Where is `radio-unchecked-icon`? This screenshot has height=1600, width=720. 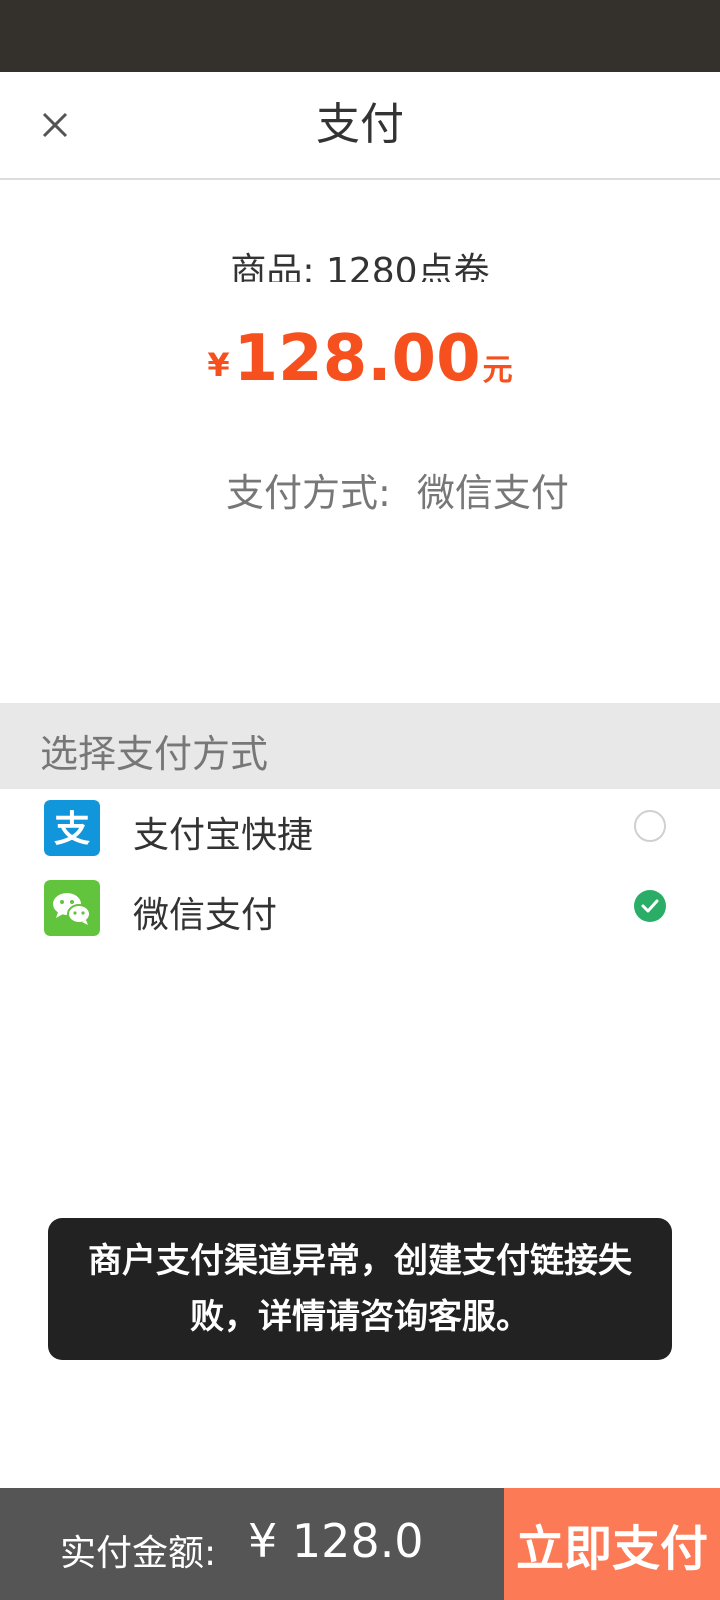 radio-unchecked-icon is located at coordinates (650, 826).